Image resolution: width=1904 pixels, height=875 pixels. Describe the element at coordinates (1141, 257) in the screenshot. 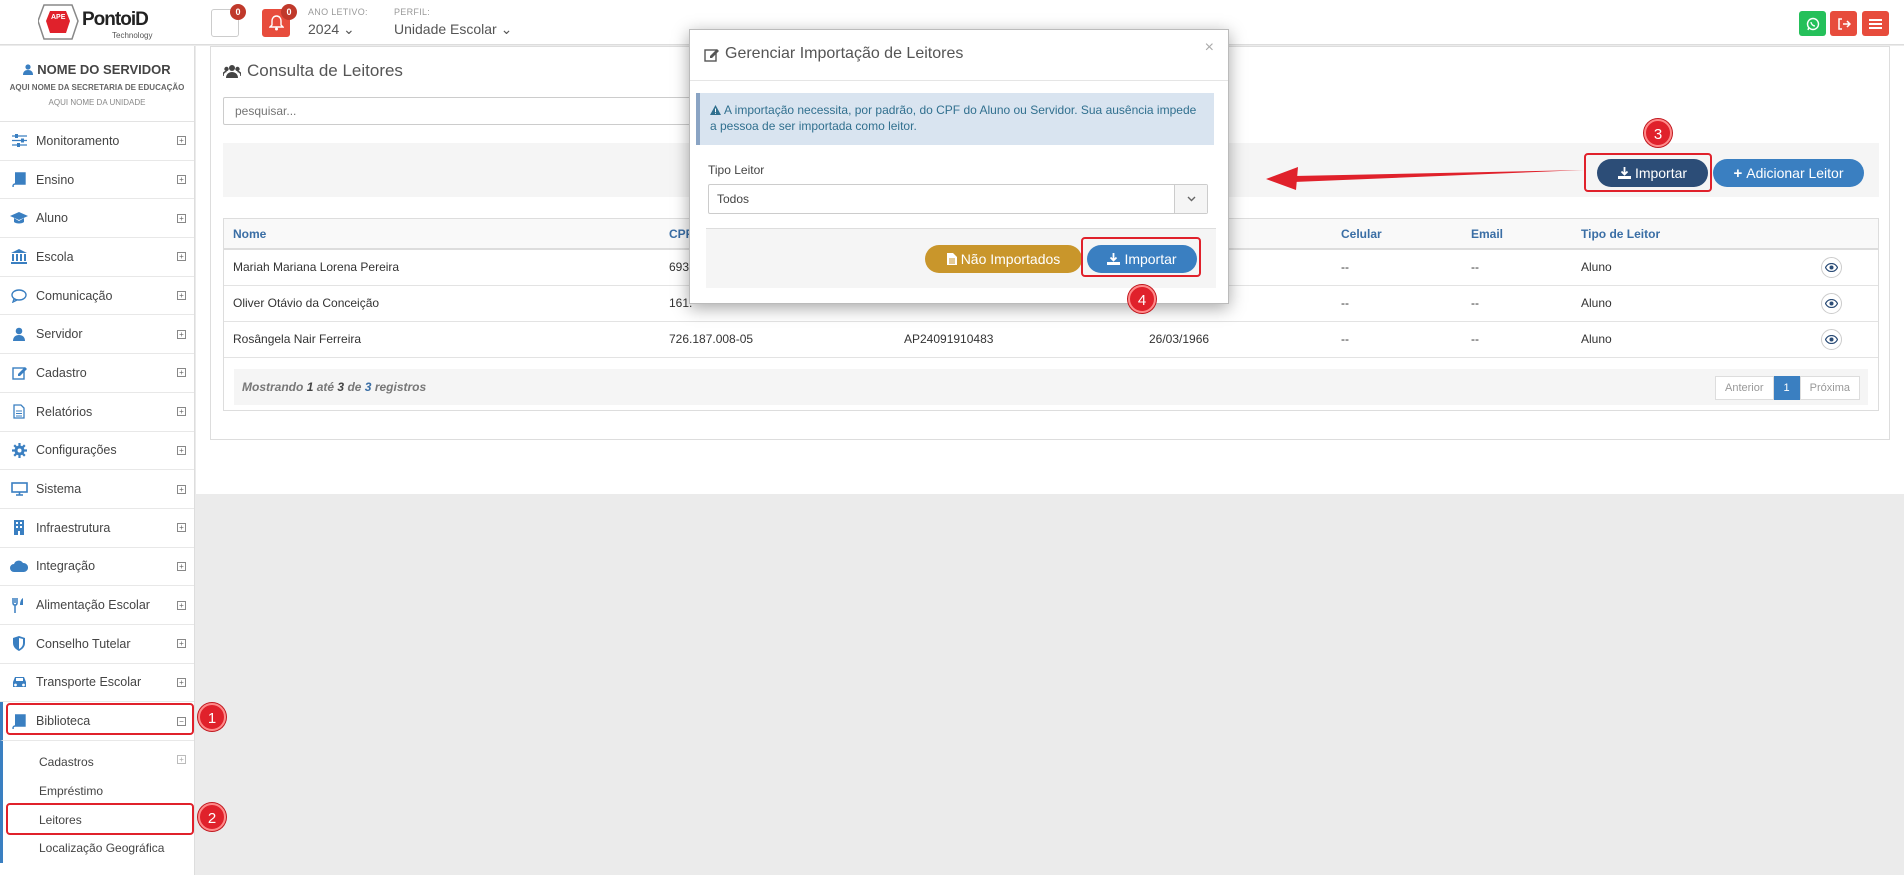

I see `annotation-box-modal-importar` at that location.